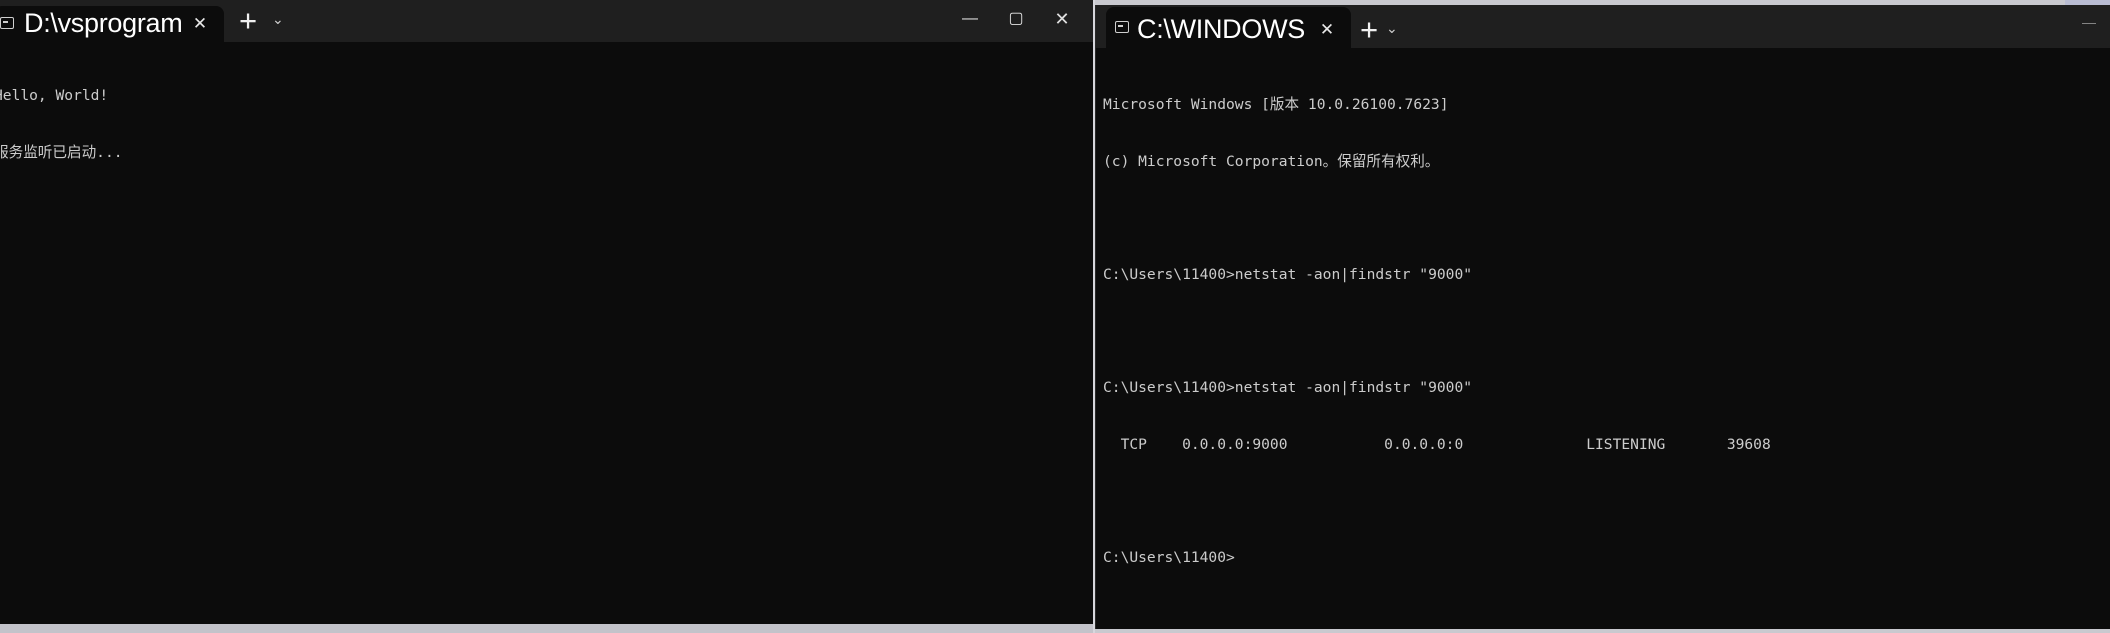 This screenshot has width=2110, height=633. What do you see at coordinates (1603, 26) in the screenshot?
I see `title-bar: C:\WINDOWS ✕ + ⌄` at bounding box center [1603, 26].